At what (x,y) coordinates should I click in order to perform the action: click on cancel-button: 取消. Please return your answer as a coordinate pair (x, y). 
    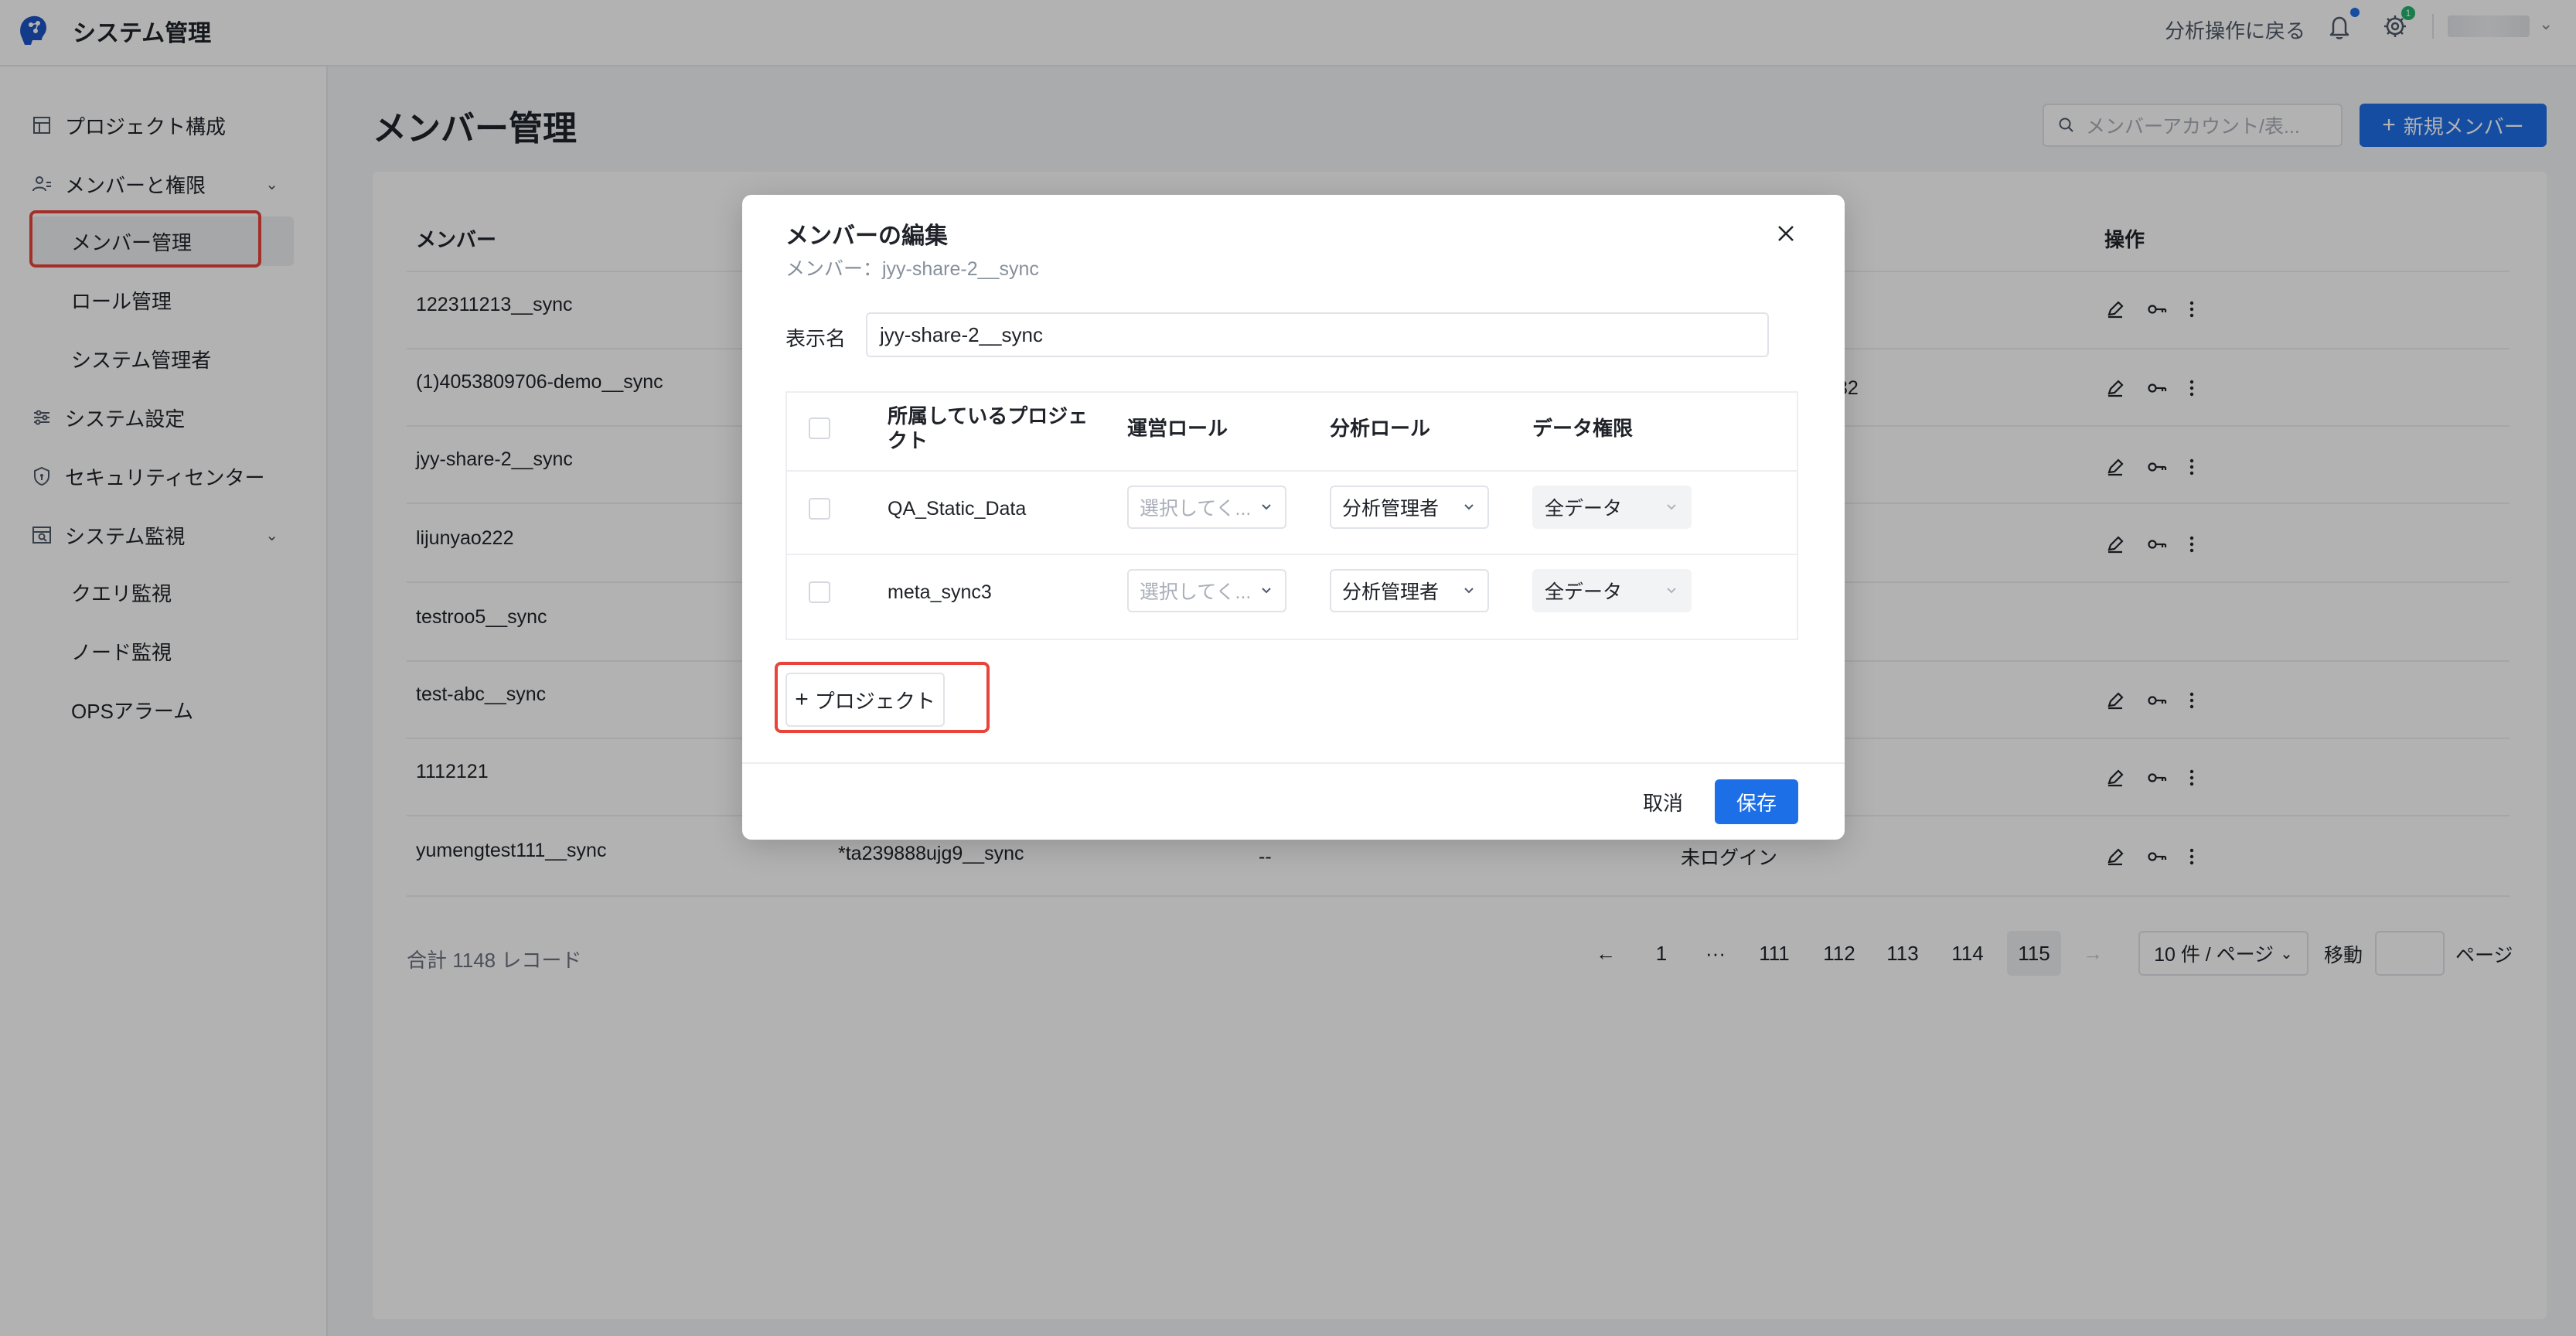
    Looking at the image, I should click on (1663, 801).